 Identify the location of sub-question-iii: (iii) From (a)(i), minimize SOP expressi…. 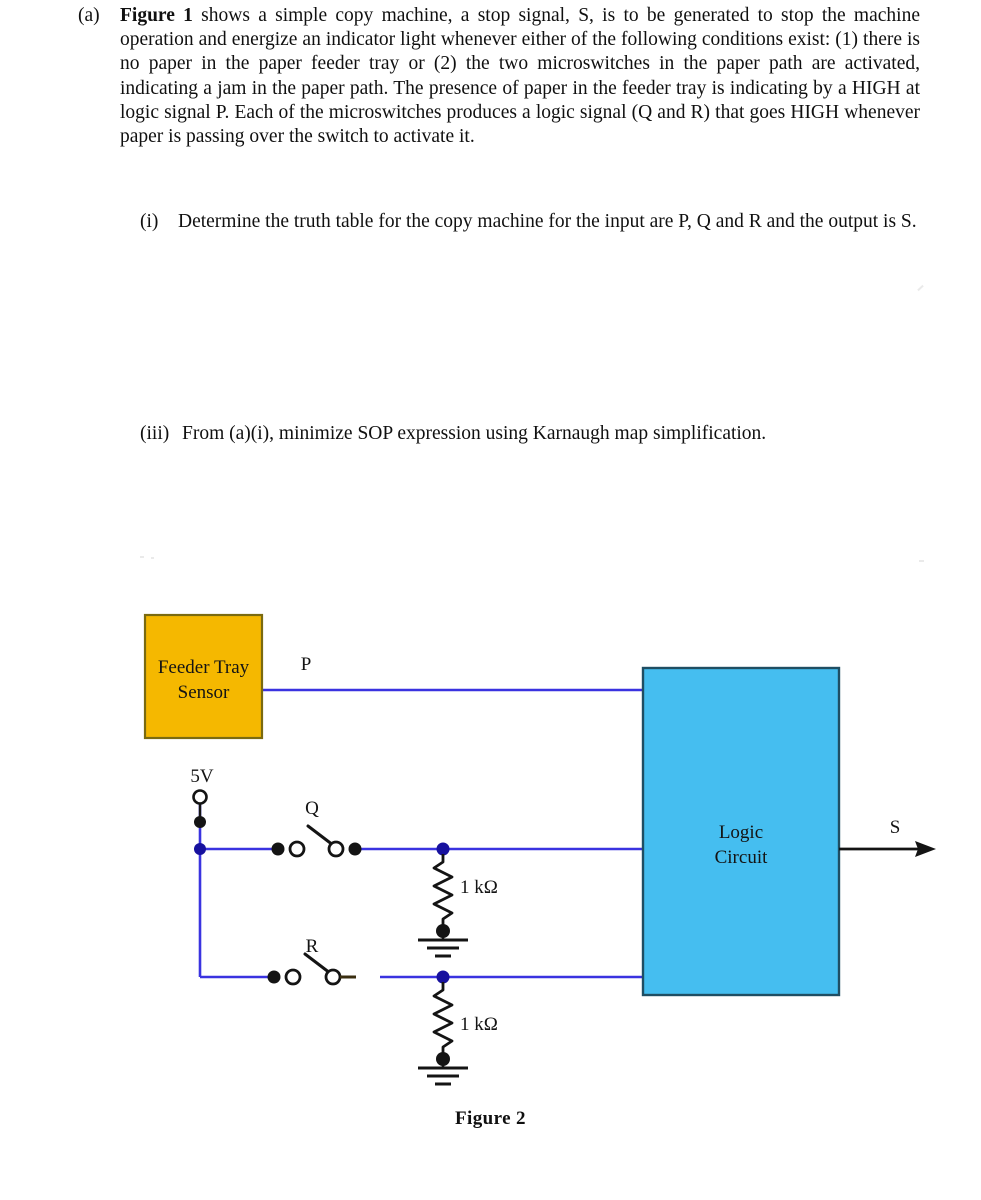
(540, 434).